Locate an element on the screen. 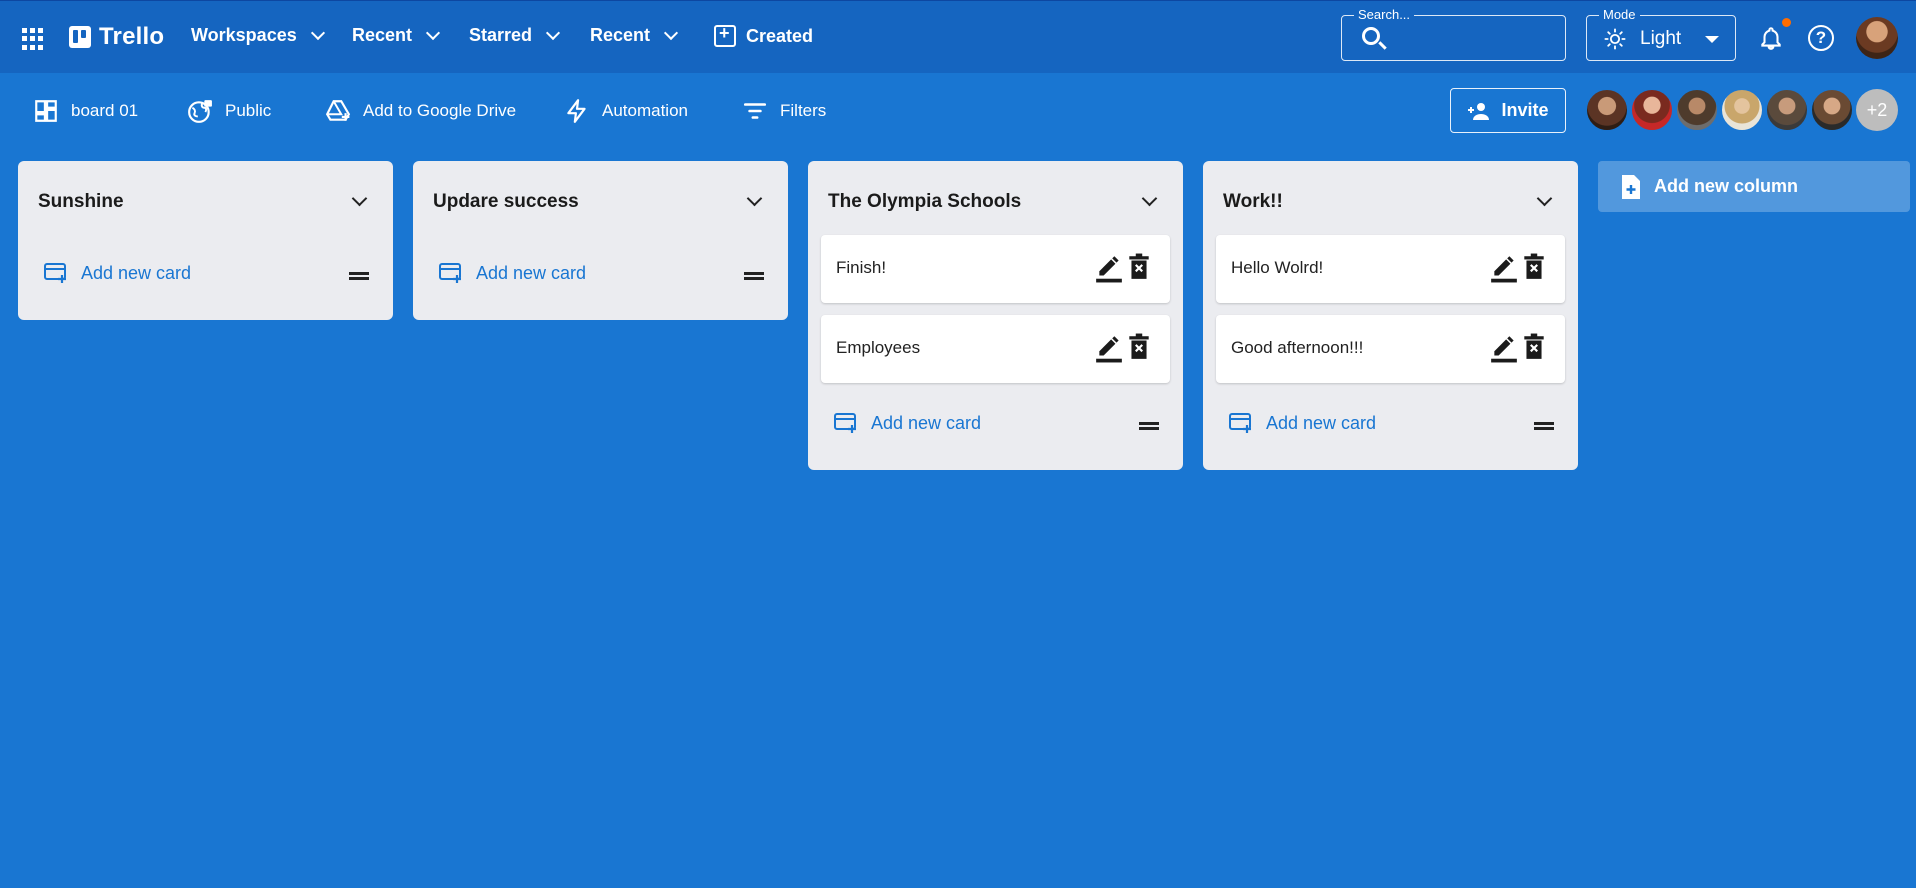  apps-icon is located at coordinates (33, 39).